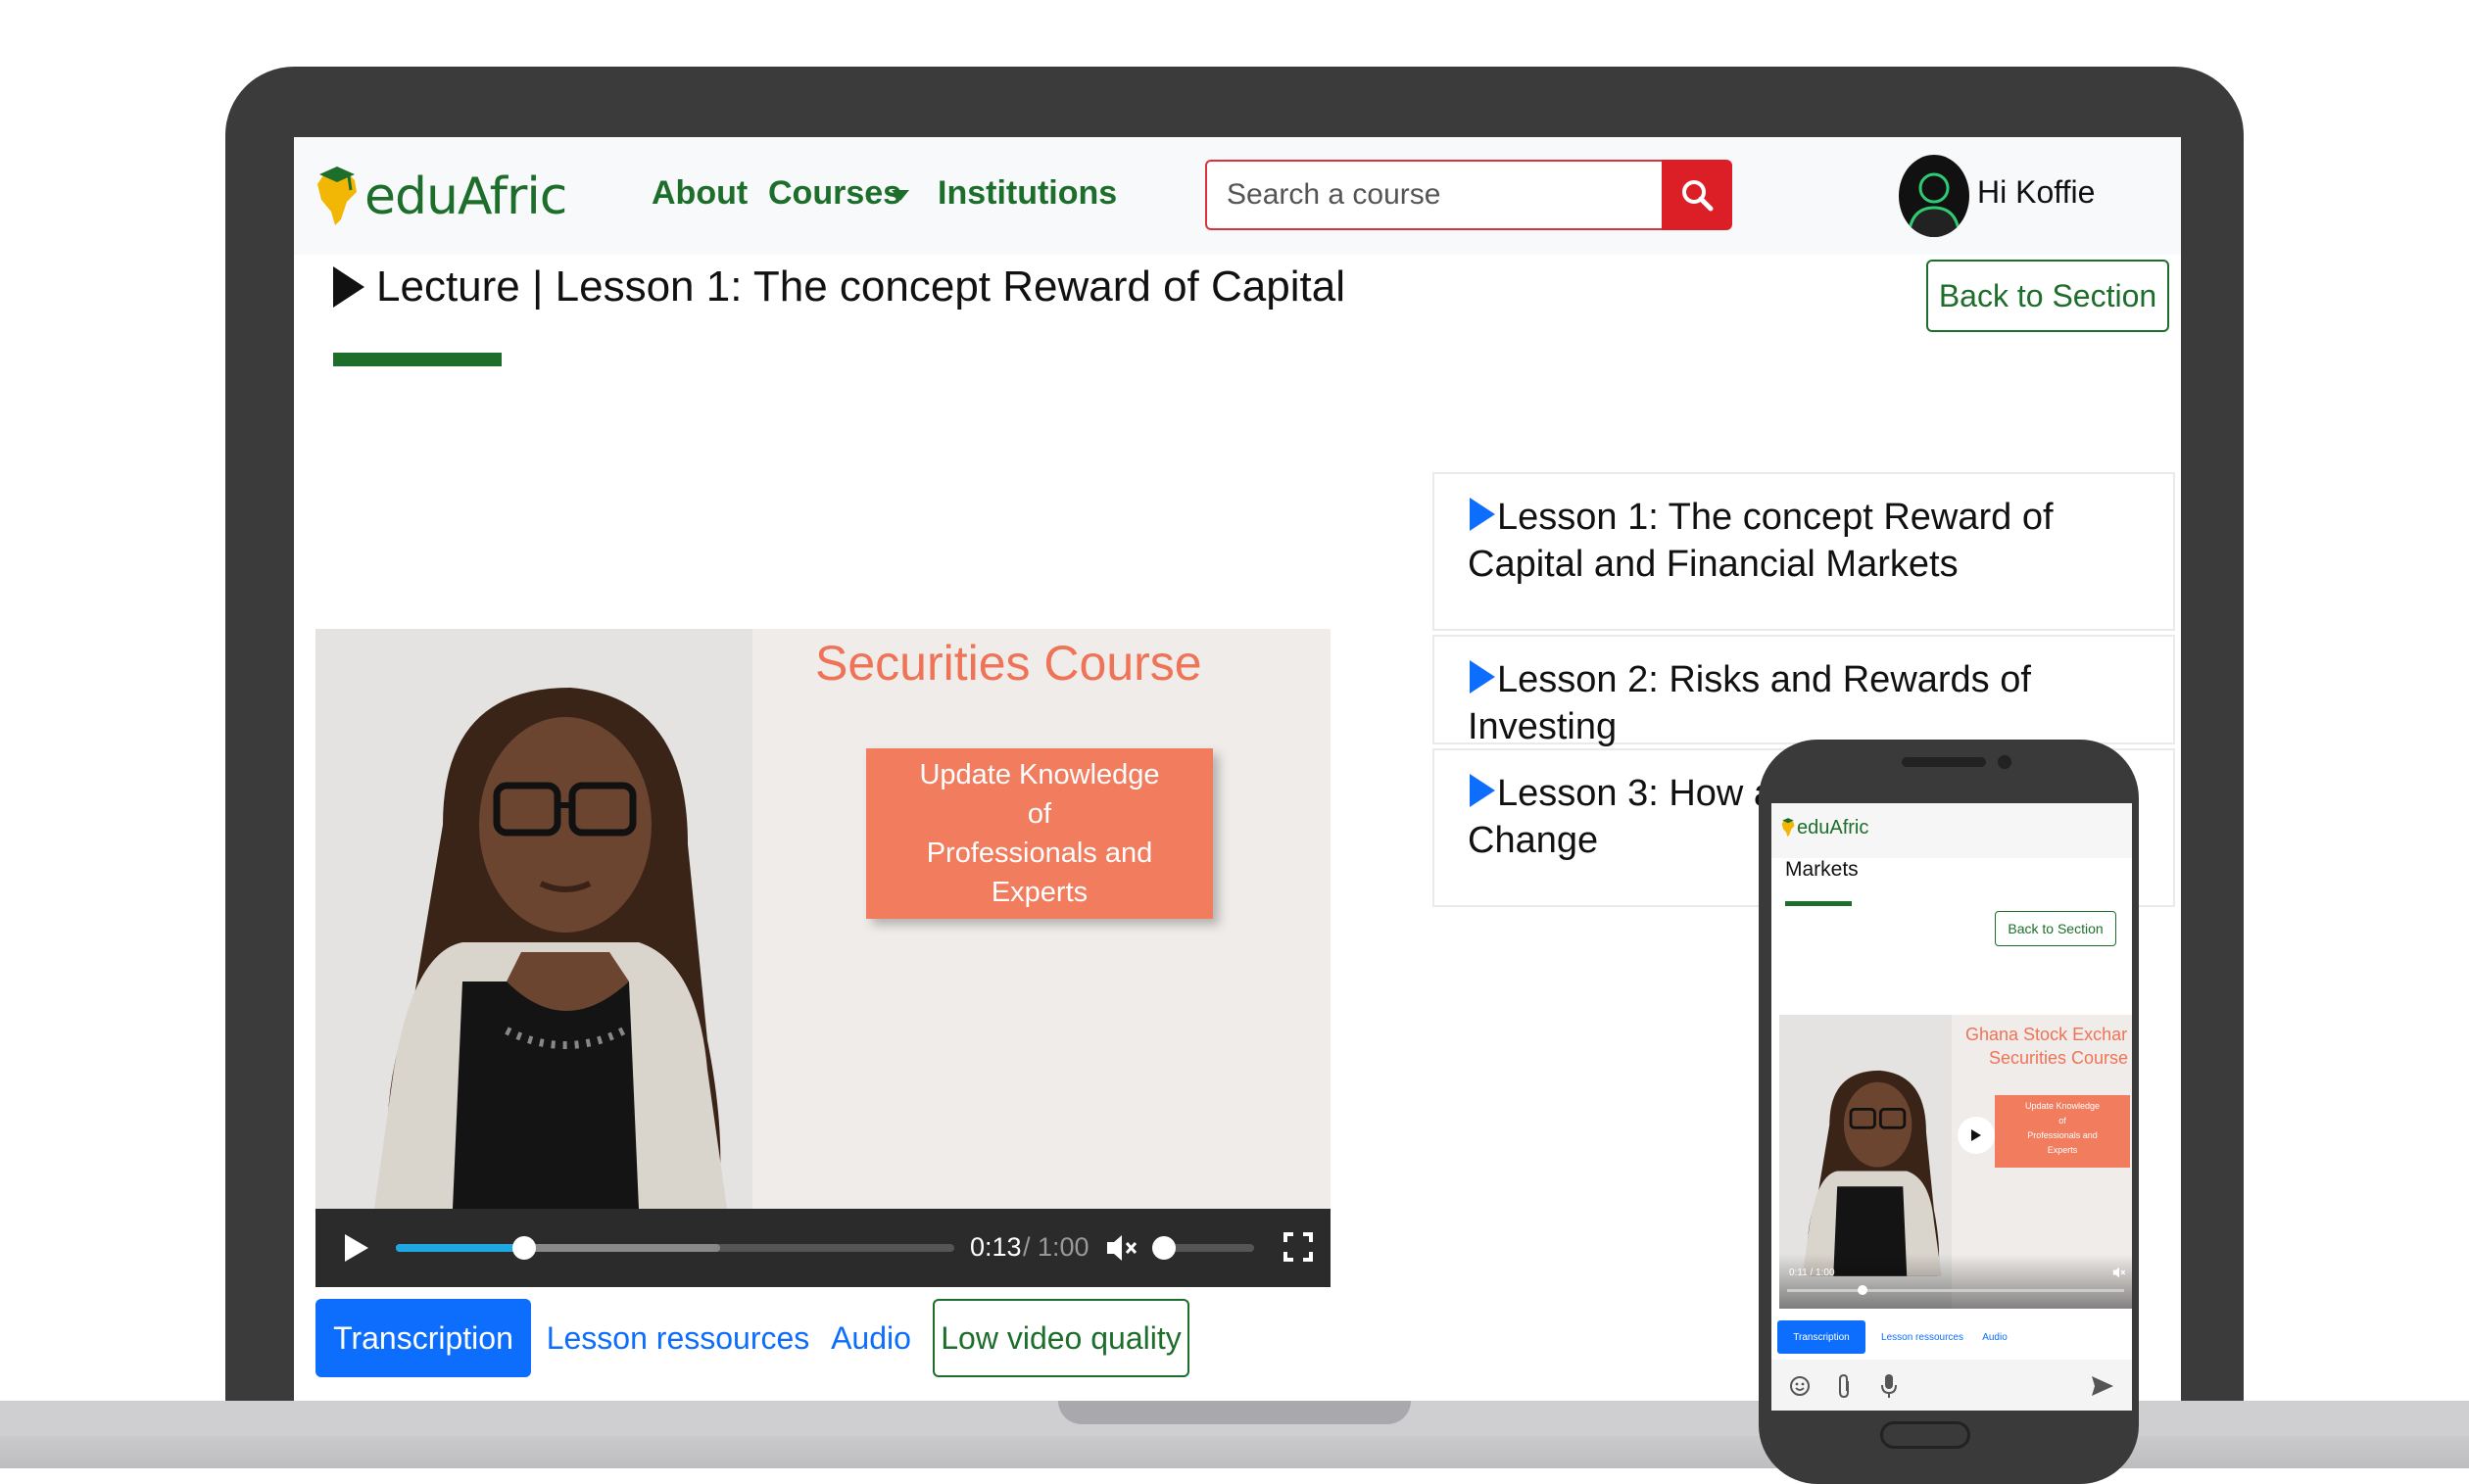 This screenshot has height=1484, width=2469. Describe the element at coordinates (700, 193) in the screenshot. I see `nav-about: About` at that location.